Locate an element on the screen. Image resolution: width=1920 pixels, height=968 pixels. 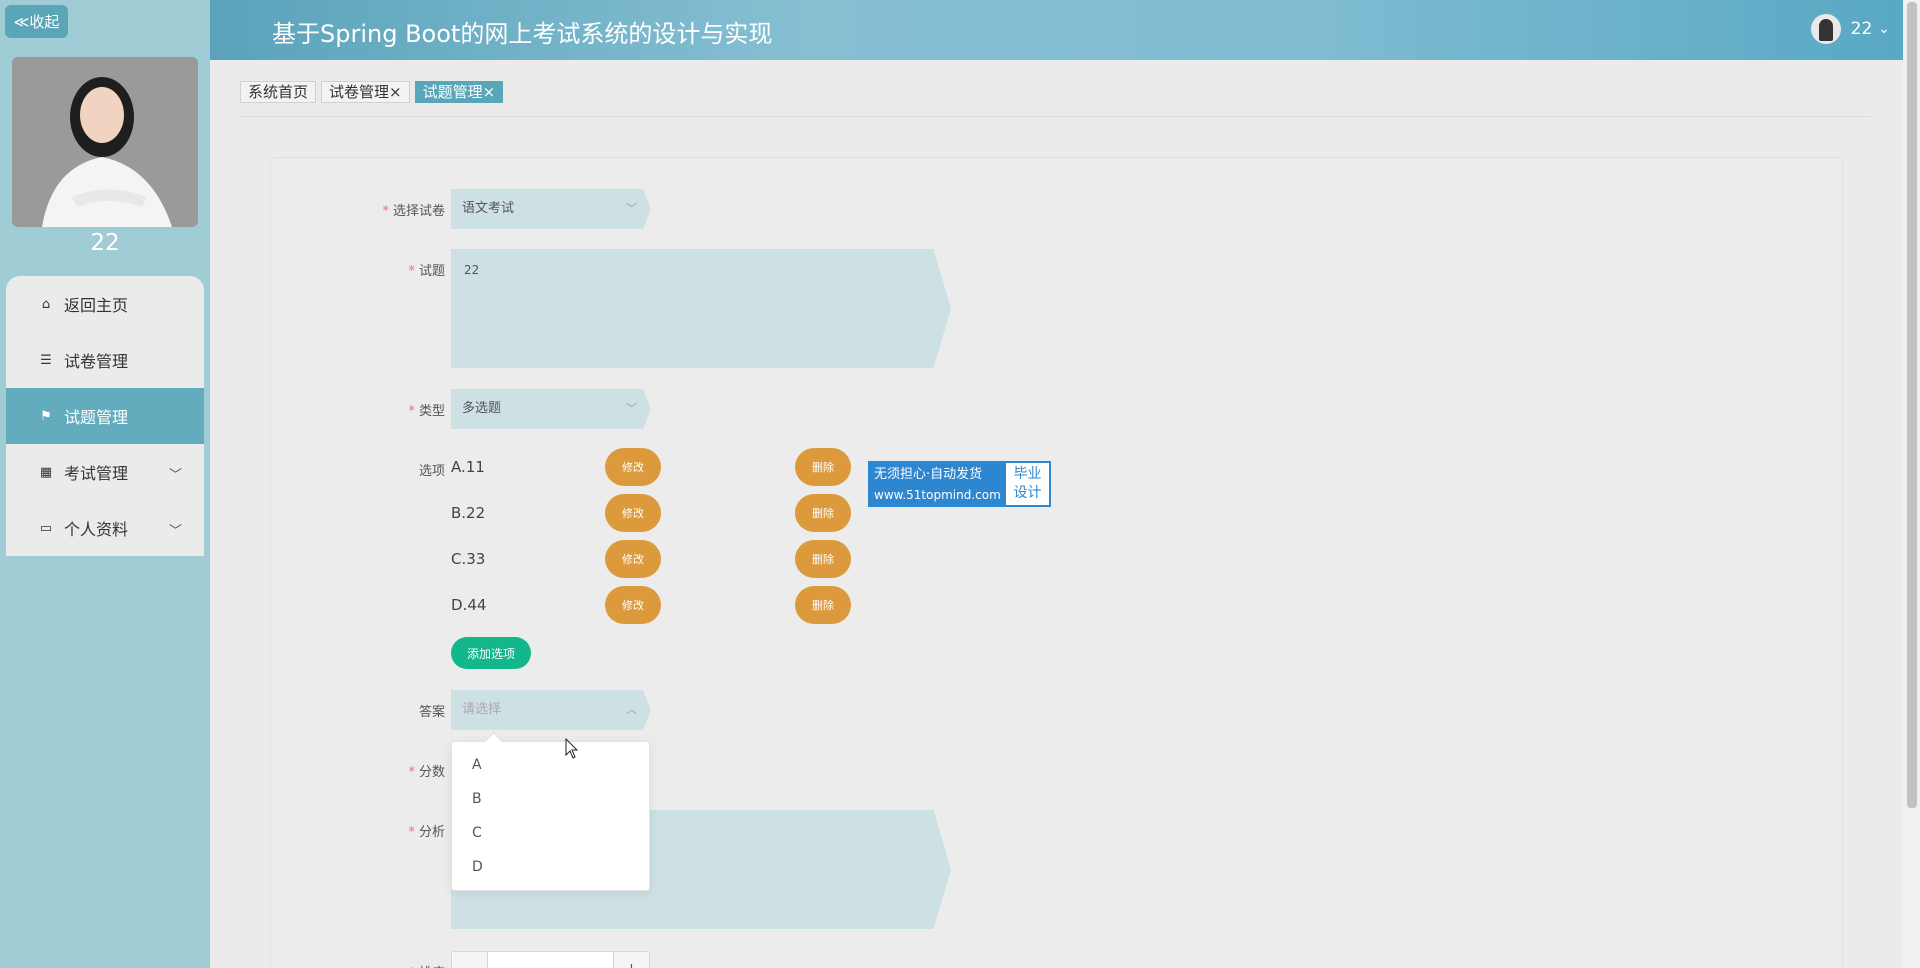
option-text: B.22 is located at coordinates (468, 513).